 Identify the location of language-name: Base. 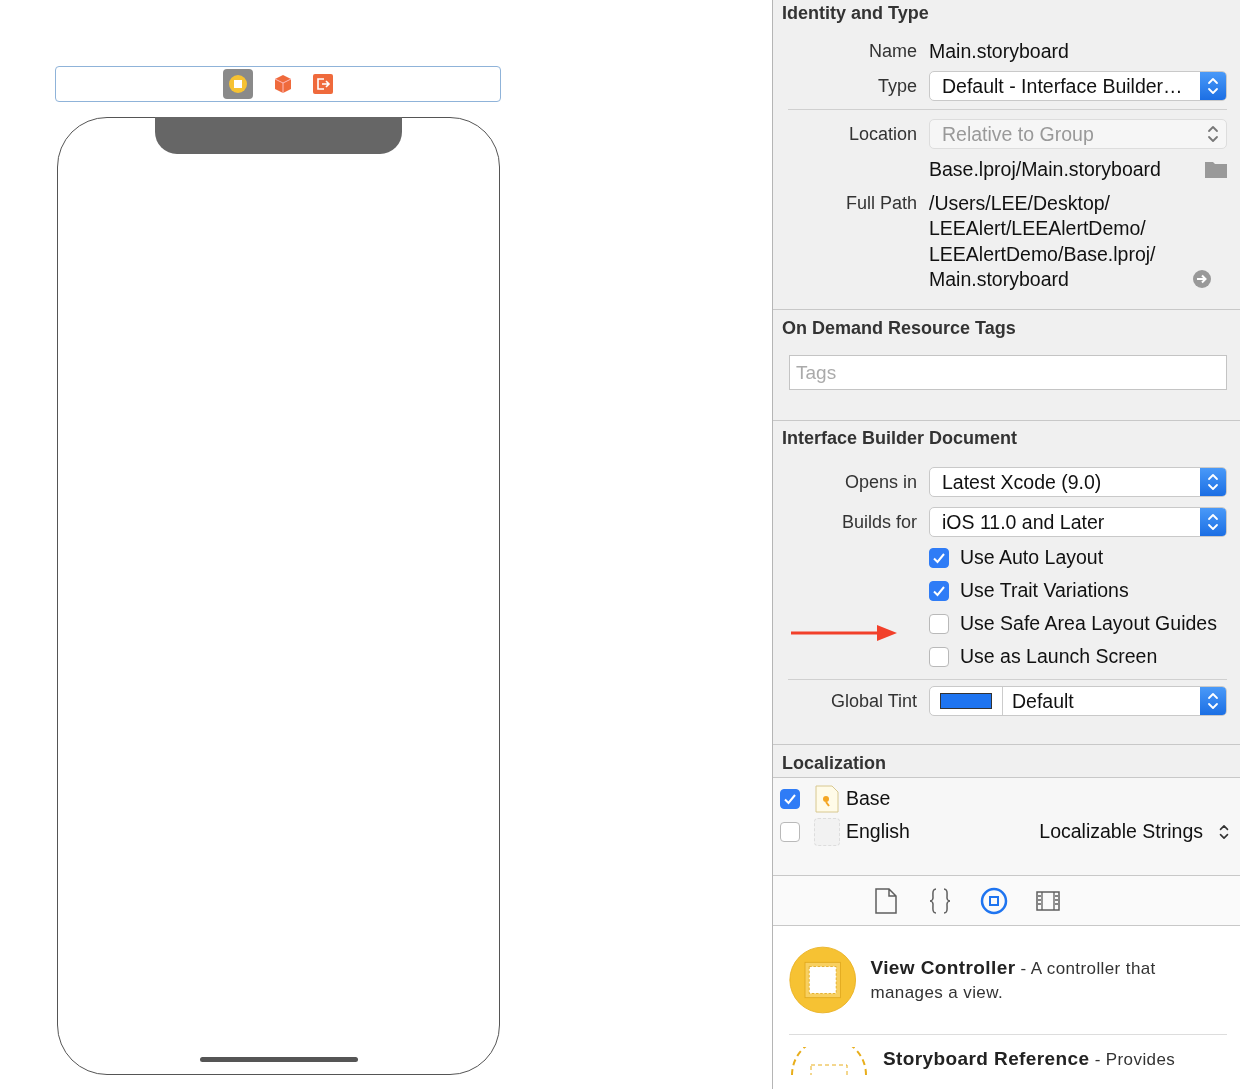
(868, 799).